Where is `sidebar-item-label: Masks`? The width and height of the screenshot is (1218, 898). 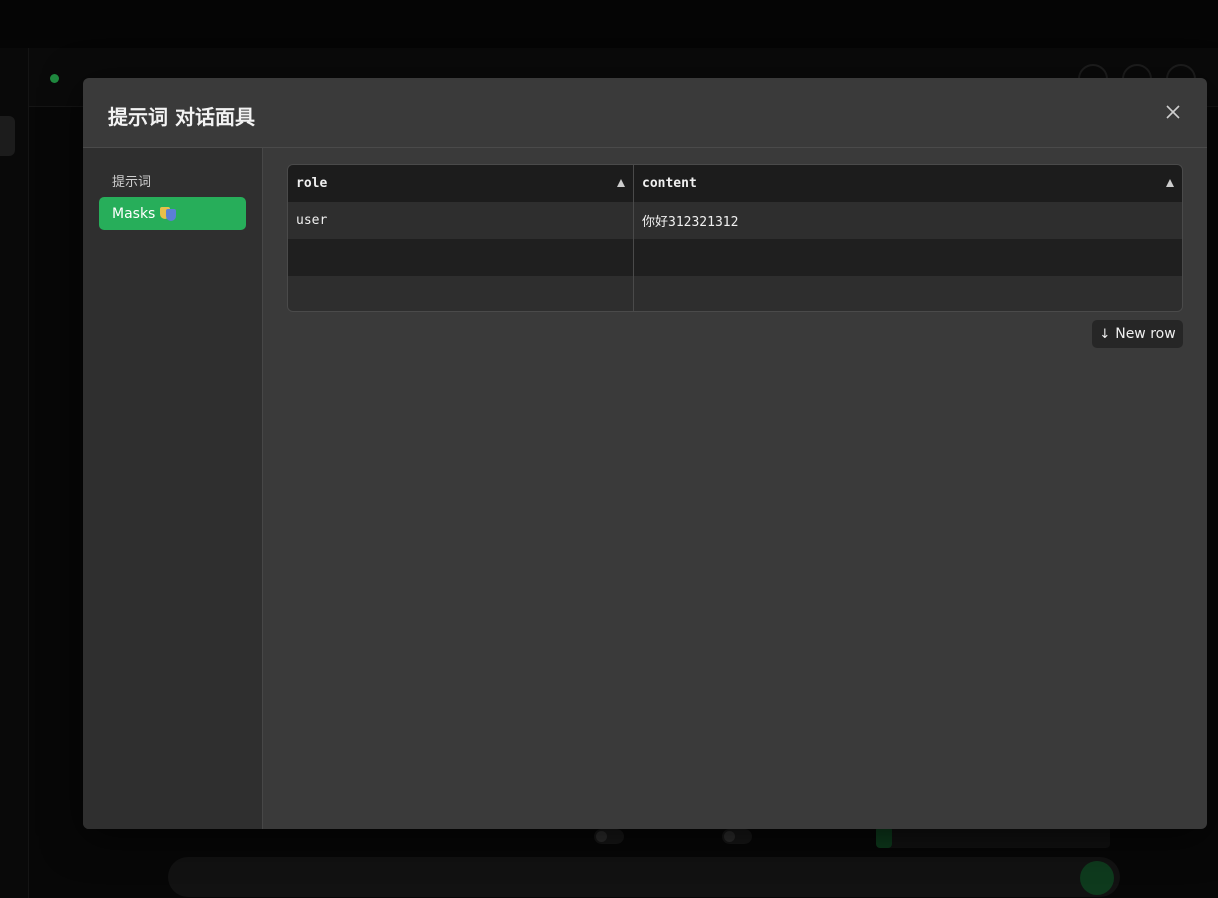 sidebar-item-label: Masks is located at coordinates (134, 213).